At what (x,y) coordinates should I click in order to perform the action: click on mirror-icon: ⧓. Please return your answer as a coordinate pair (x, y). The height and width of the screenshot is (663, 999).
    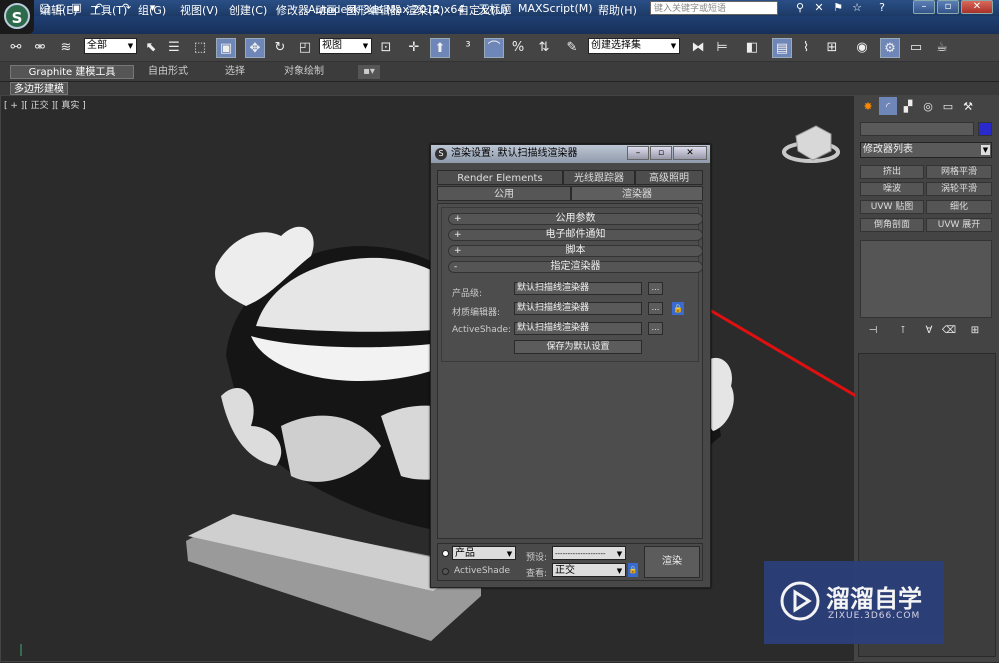
    Looking at the image, I should click on (698, 48).